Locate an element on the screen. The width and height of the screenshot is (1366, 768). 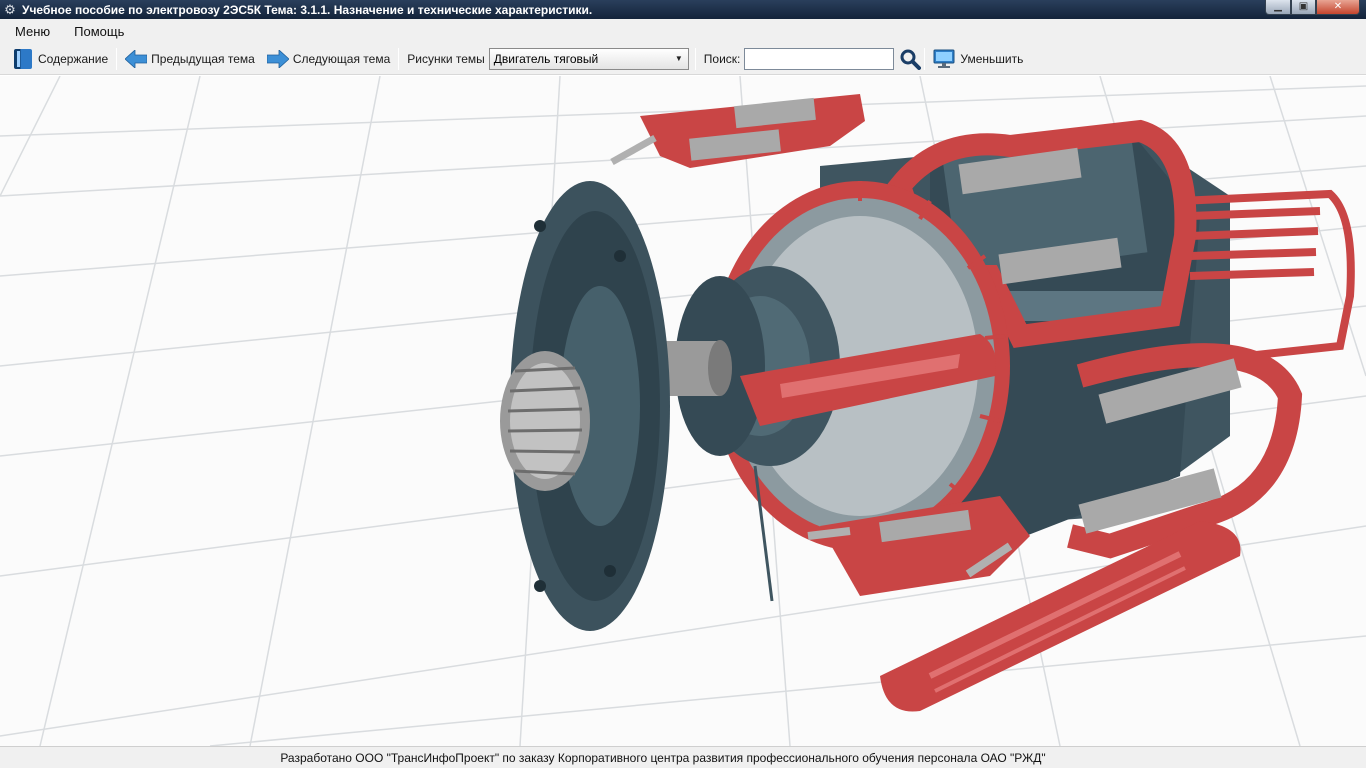
menu-item-menu: Меню is located at coordinates (32, 31).